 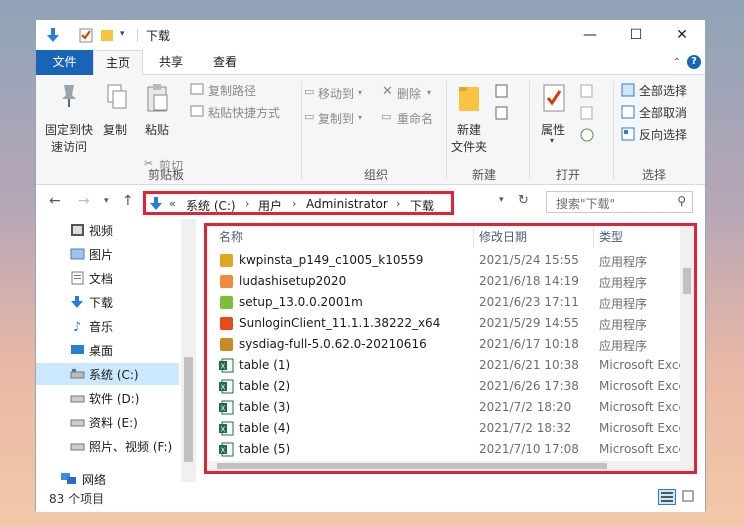 What do you see at coordinates (211, 205) in the screenshot?
I see `breadcrumb-system-drive: 系统 (C:)` at bounding box center [211, 205].